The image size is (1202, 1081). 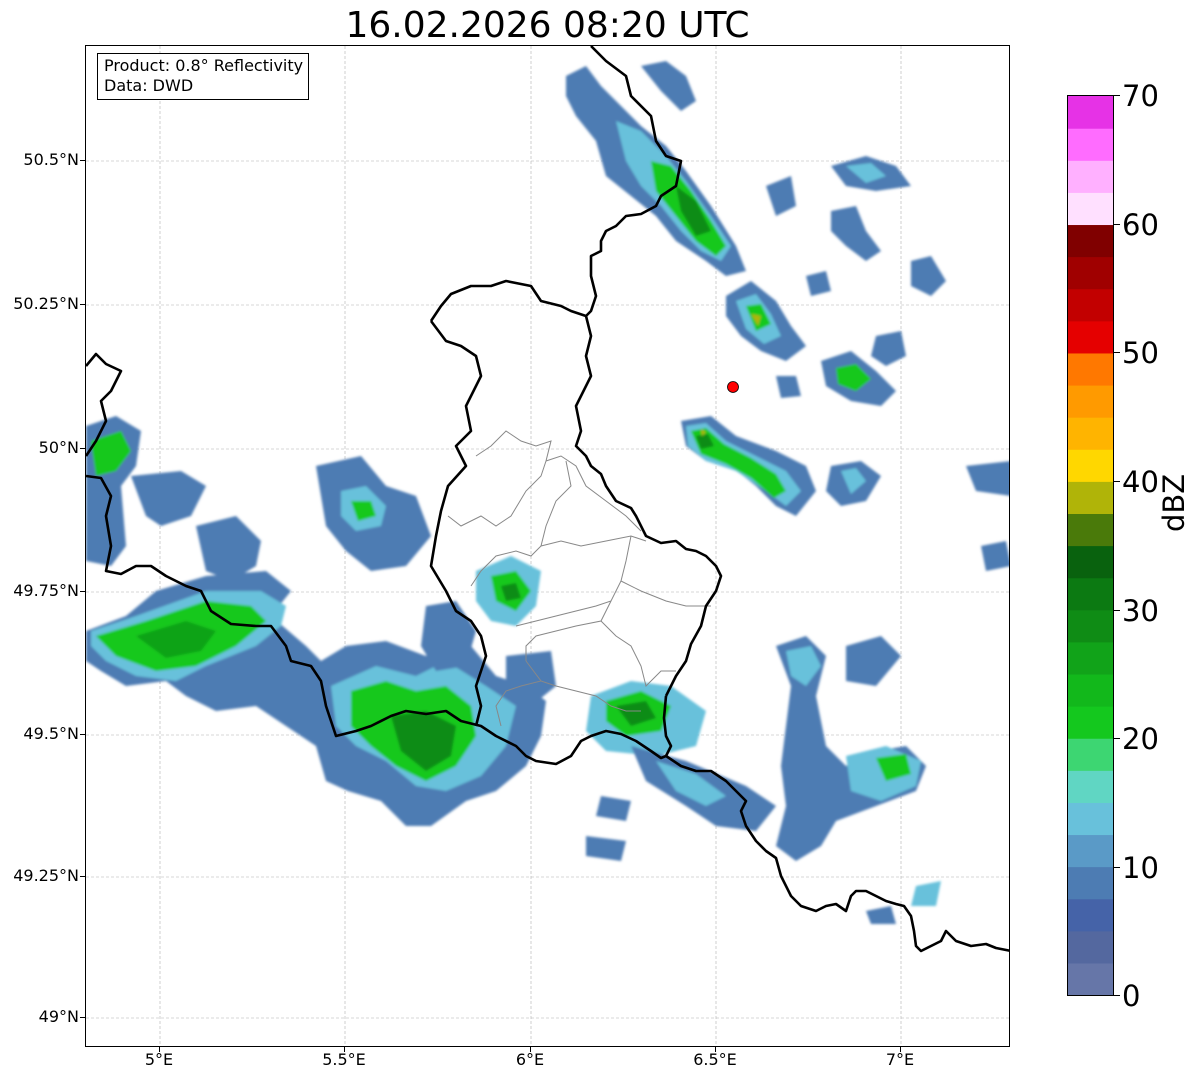 I want to click on lon-tick-label: 5.5°E, so click(x=344, y=1059).